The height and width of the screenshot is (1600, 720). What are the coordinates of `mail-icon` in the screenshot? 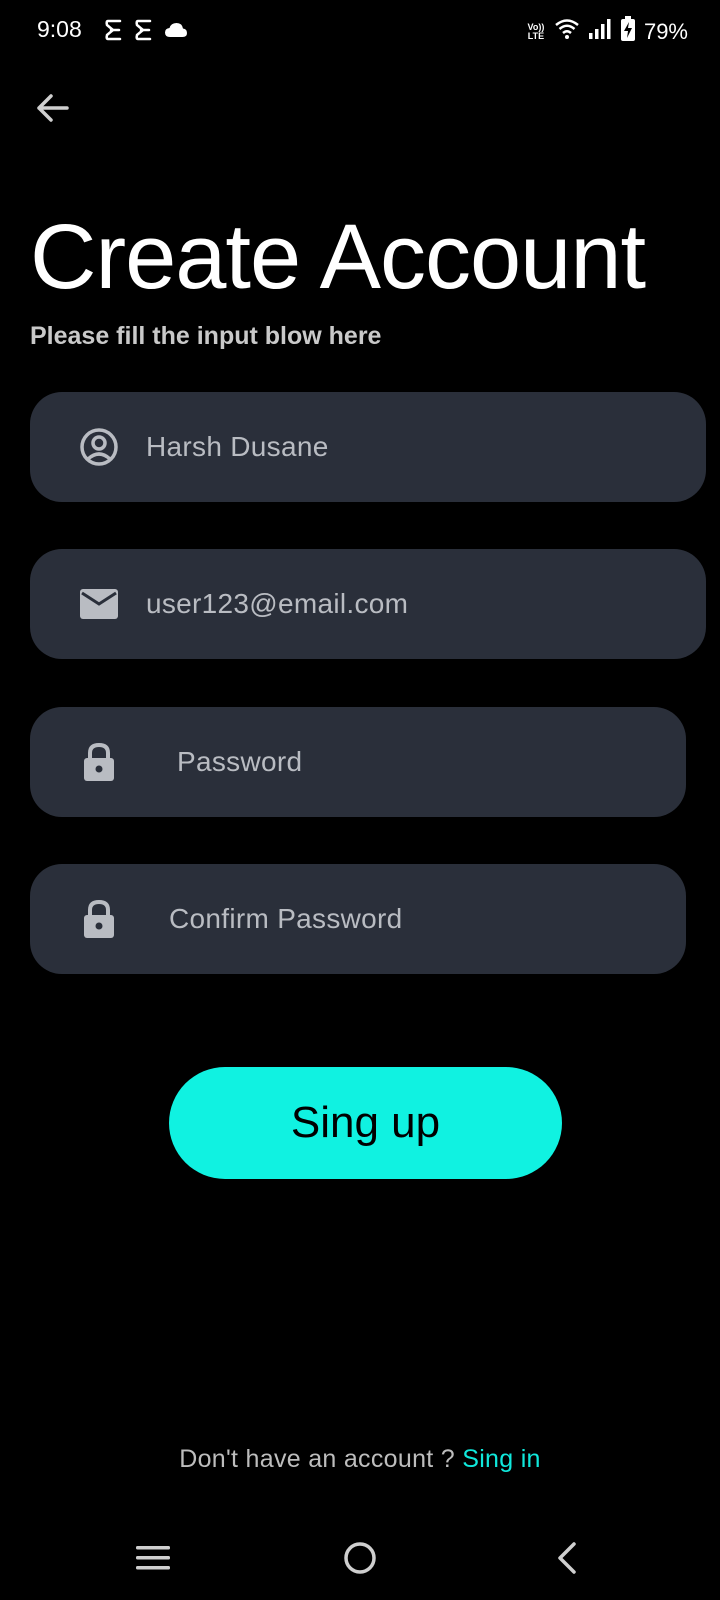 It's located at (99, 604).